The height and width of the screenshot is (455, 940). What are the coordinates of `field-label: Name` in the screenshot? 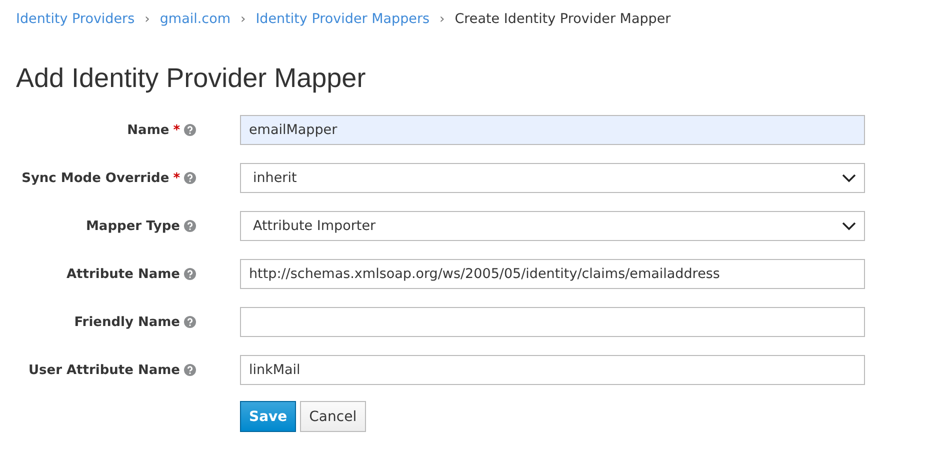 It's located at (148, 130).